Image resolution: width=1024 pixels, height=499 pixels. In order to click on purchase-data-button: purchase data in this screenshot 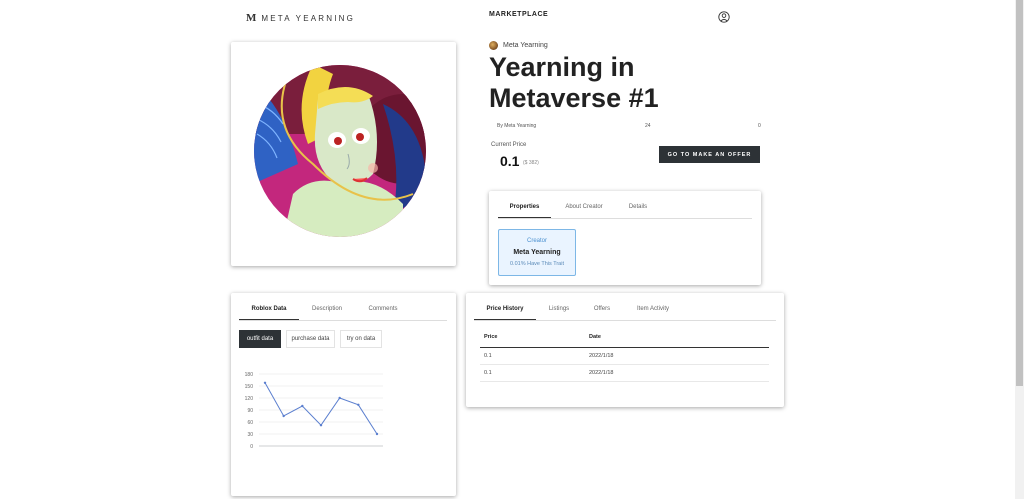, I will do `click(310, 339)`.